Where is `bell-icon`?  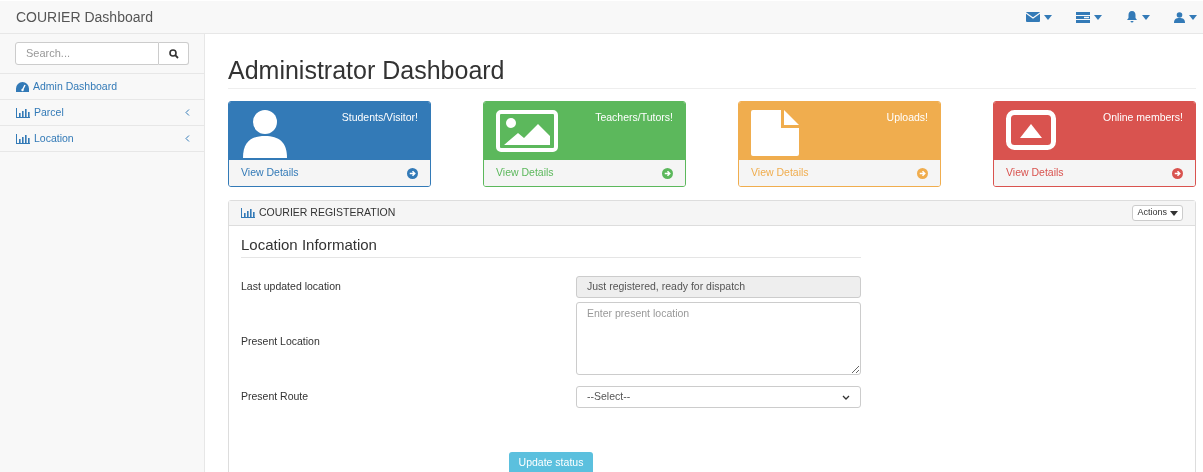 bell-icon is located at coordinates (1132, 17).